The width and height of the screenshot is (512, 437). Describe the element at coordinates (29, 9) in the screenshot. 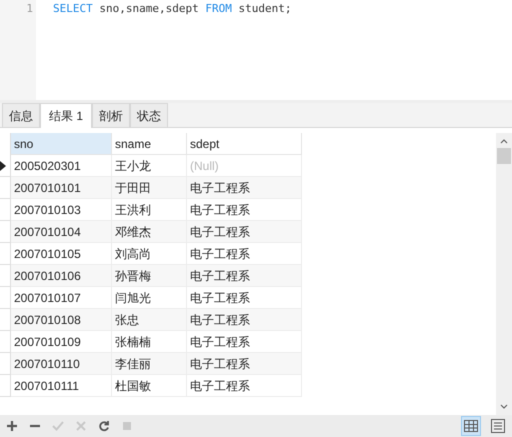

I see `line-number: 1` at that location.